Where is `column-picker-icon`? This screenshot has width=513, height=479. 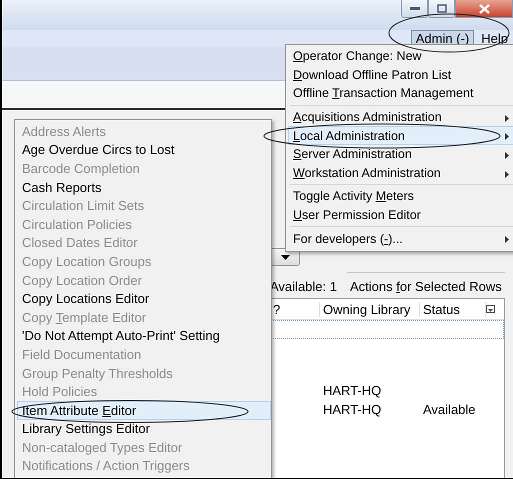
column-picker-icon is located at coordinates (490, 309).